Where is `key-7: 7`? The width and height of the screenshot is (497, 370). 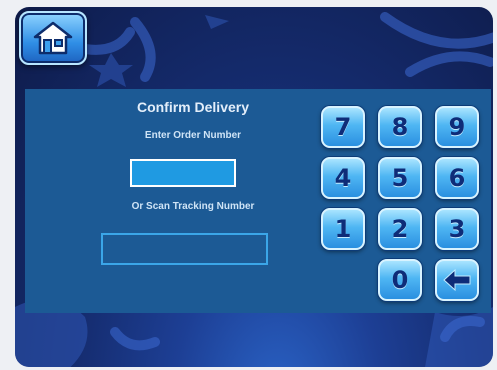 key-7: 7 is located at coordinates (343, 127).